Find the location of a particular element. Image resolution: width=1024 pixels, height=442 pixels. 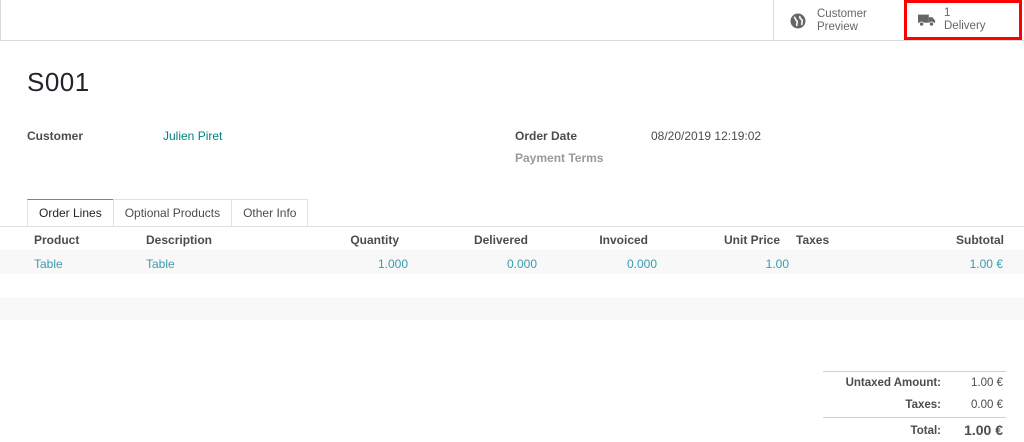

customer-label: Customer is located at coordinates (55, 136).